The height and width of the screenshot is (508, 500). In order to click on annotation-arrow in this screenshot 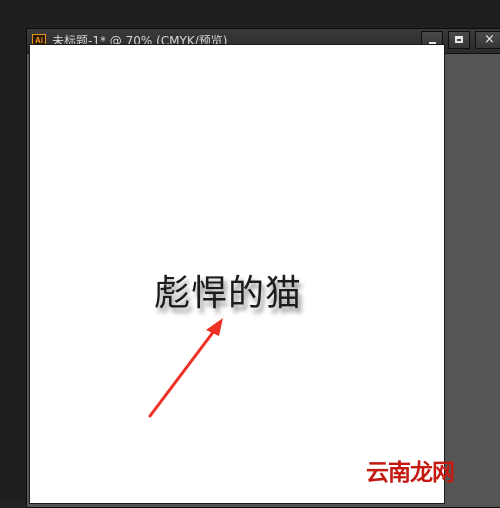, I will do `click(185, 368)`.